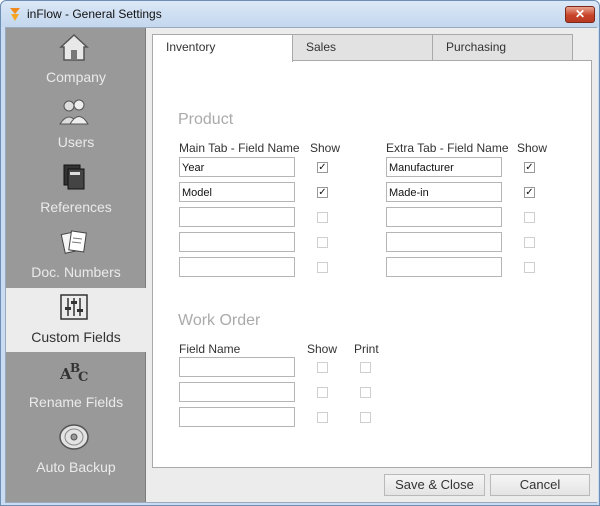  Describe the element at coordinates (366, 349) in the screenshot. I see `work-order-print-header: Print` at that location.